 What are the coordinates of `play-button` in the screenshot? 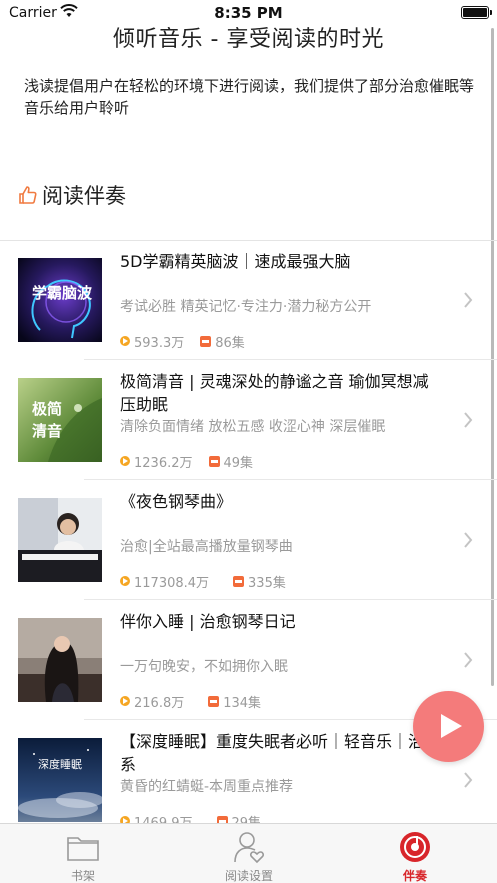 It's located at (448, 726).